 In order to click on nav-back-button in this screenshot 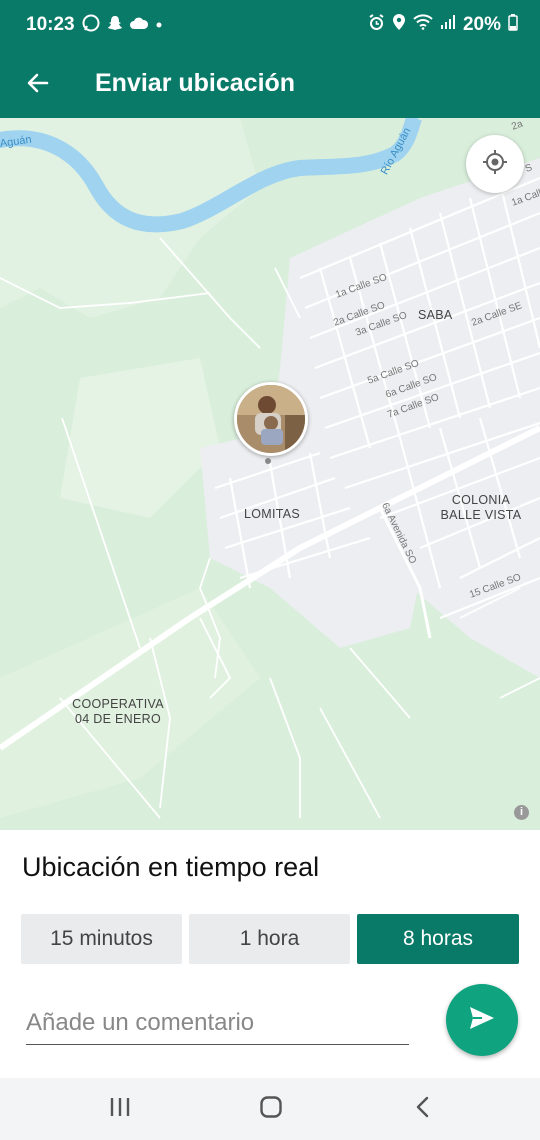, I will do `click(423, 1109)`.